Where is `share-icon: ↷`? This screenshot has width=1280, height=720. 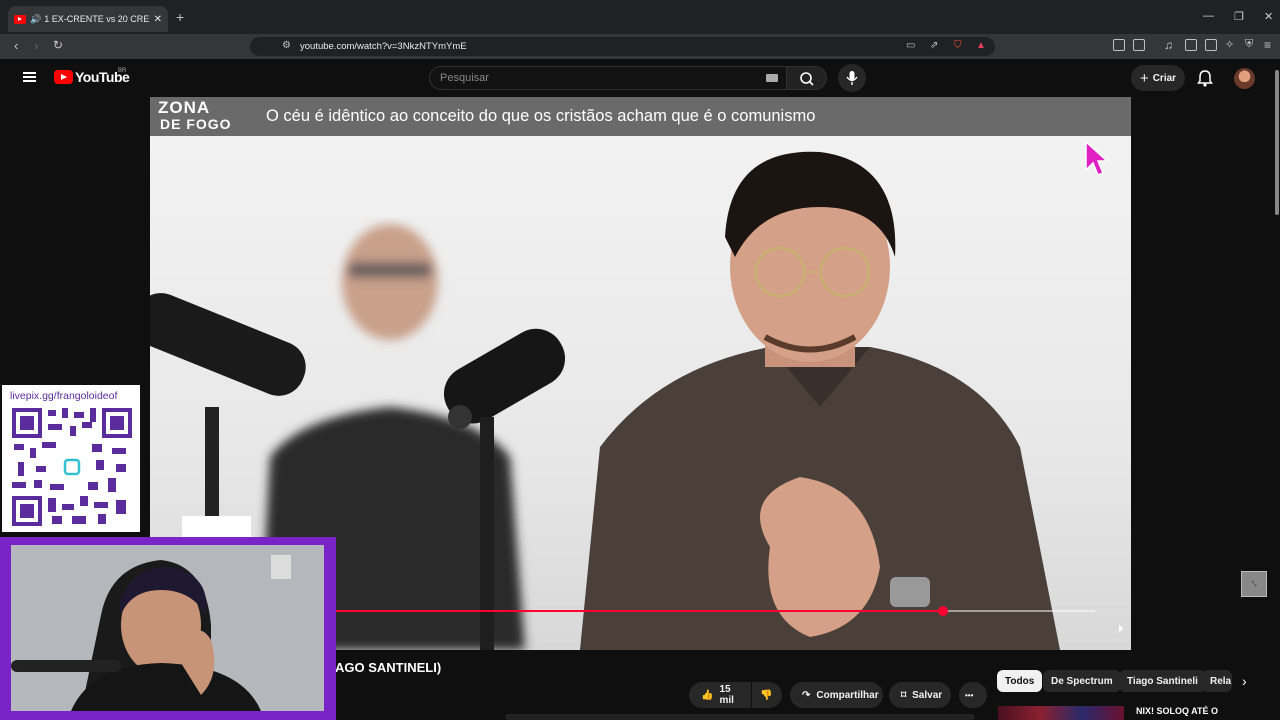 share-icon: ↷ is located at coordinates (806, 695).